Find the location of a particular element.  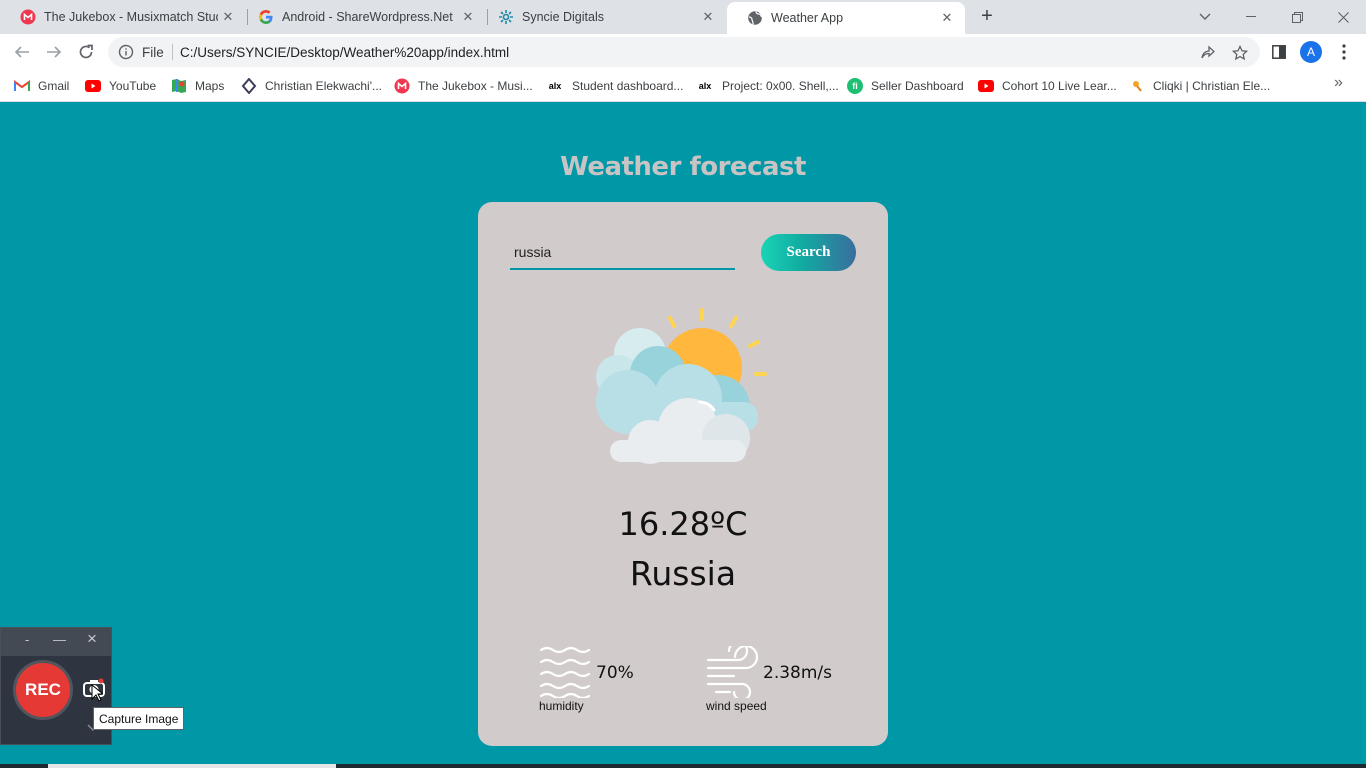

tab-title: Android - ShareWordpress.Net is located at coordinates (367, 17).